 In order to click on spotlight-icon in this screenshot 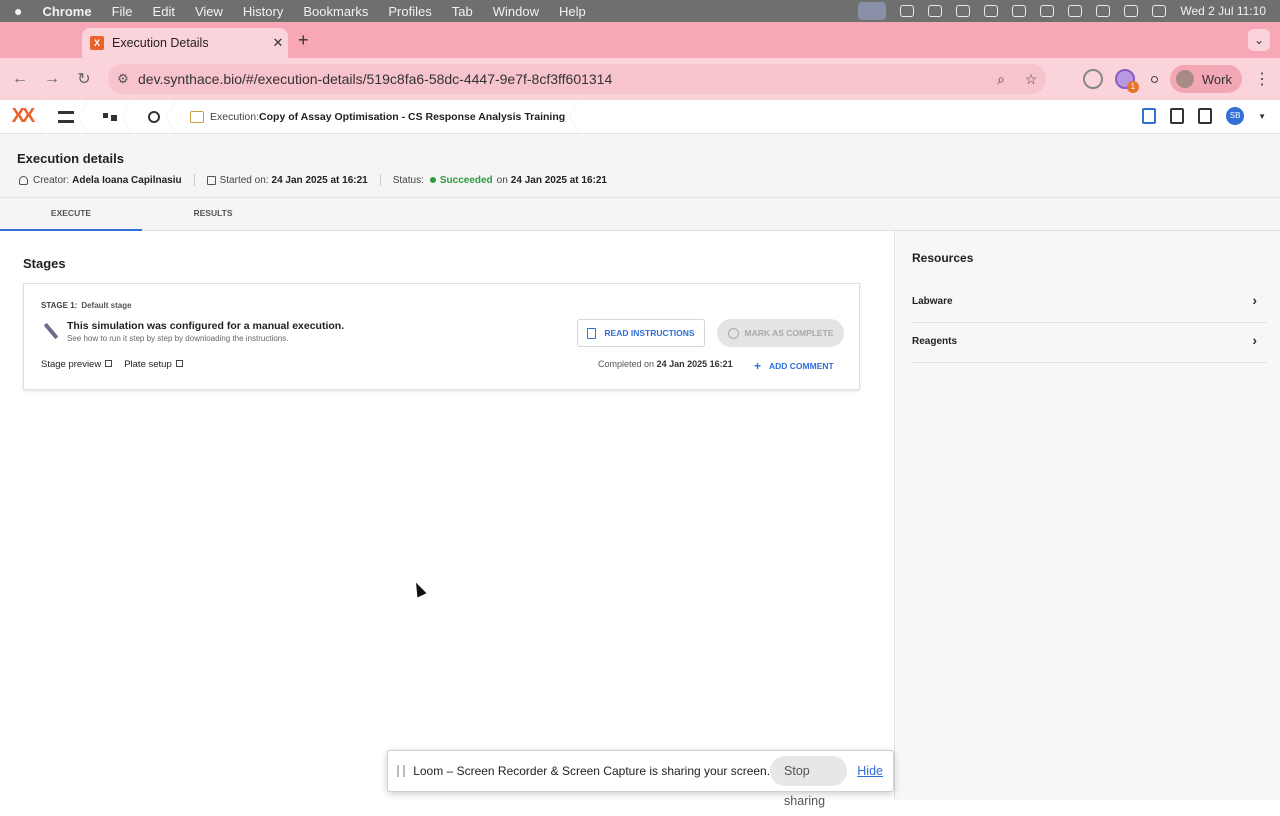, I will do `click(1131, 11)`.